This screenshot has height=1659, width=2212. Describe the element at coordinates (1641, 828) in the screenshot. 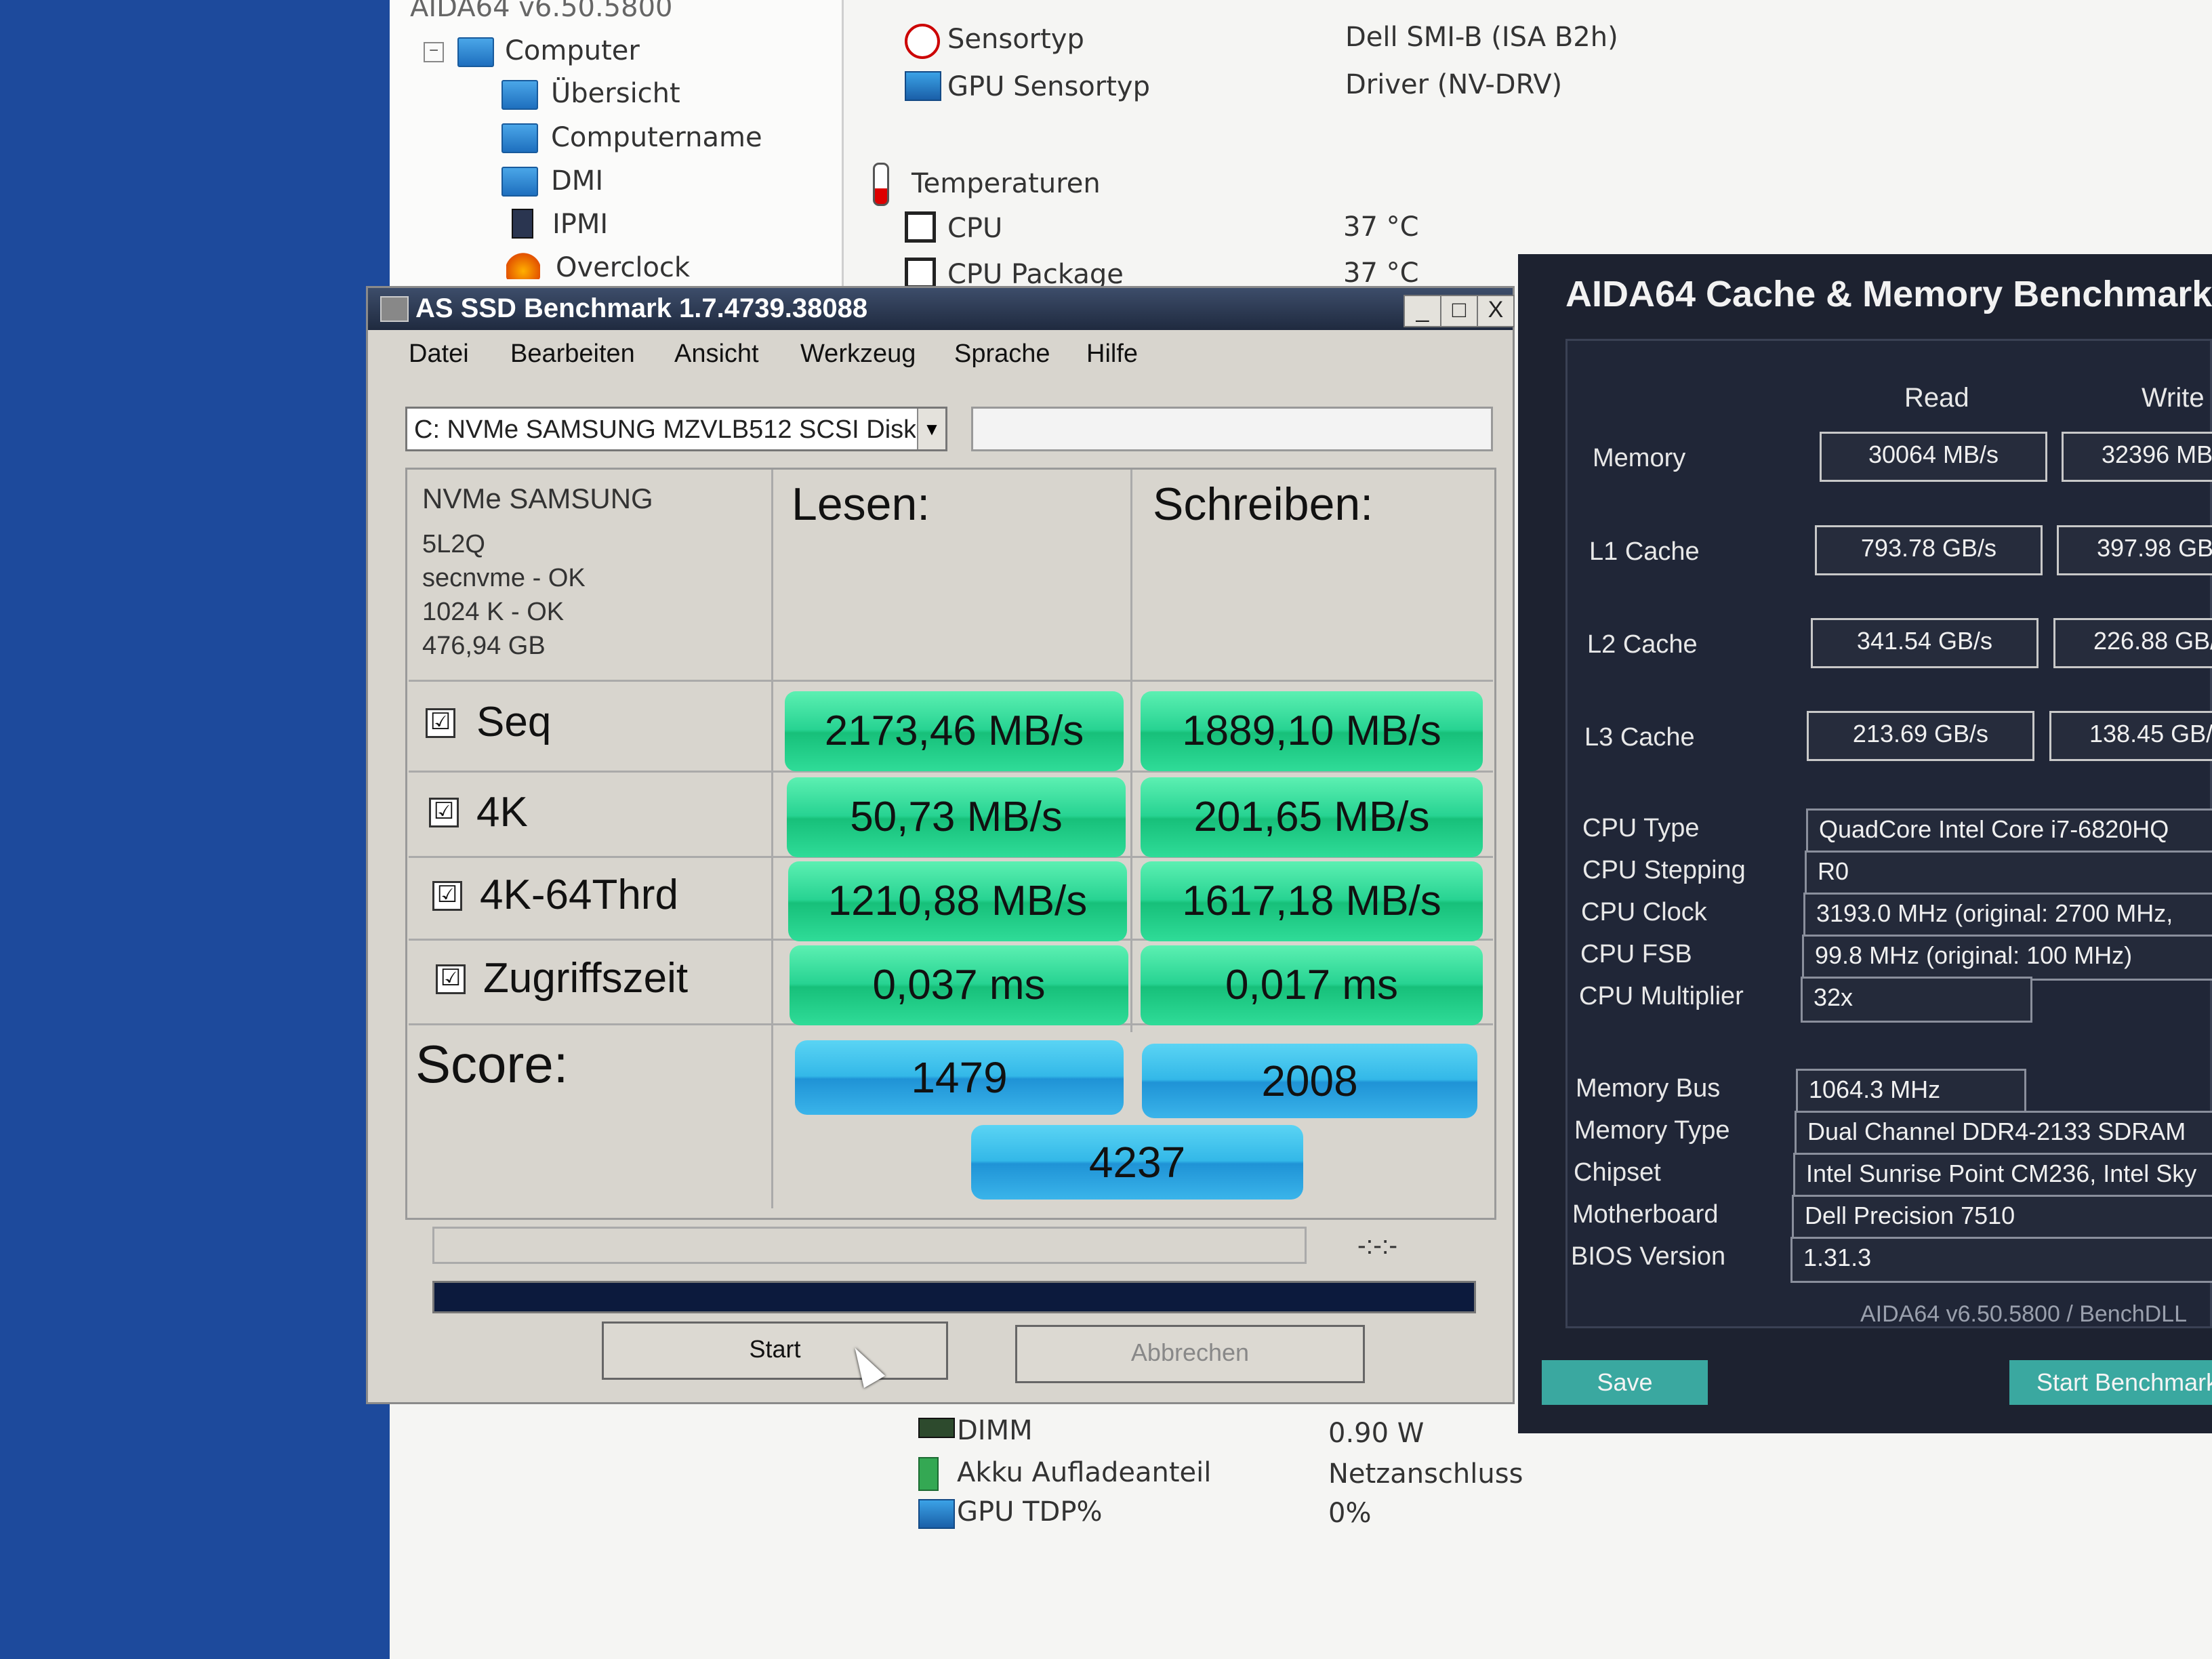

I see `cpu-type-label: CPU Type` at that location.